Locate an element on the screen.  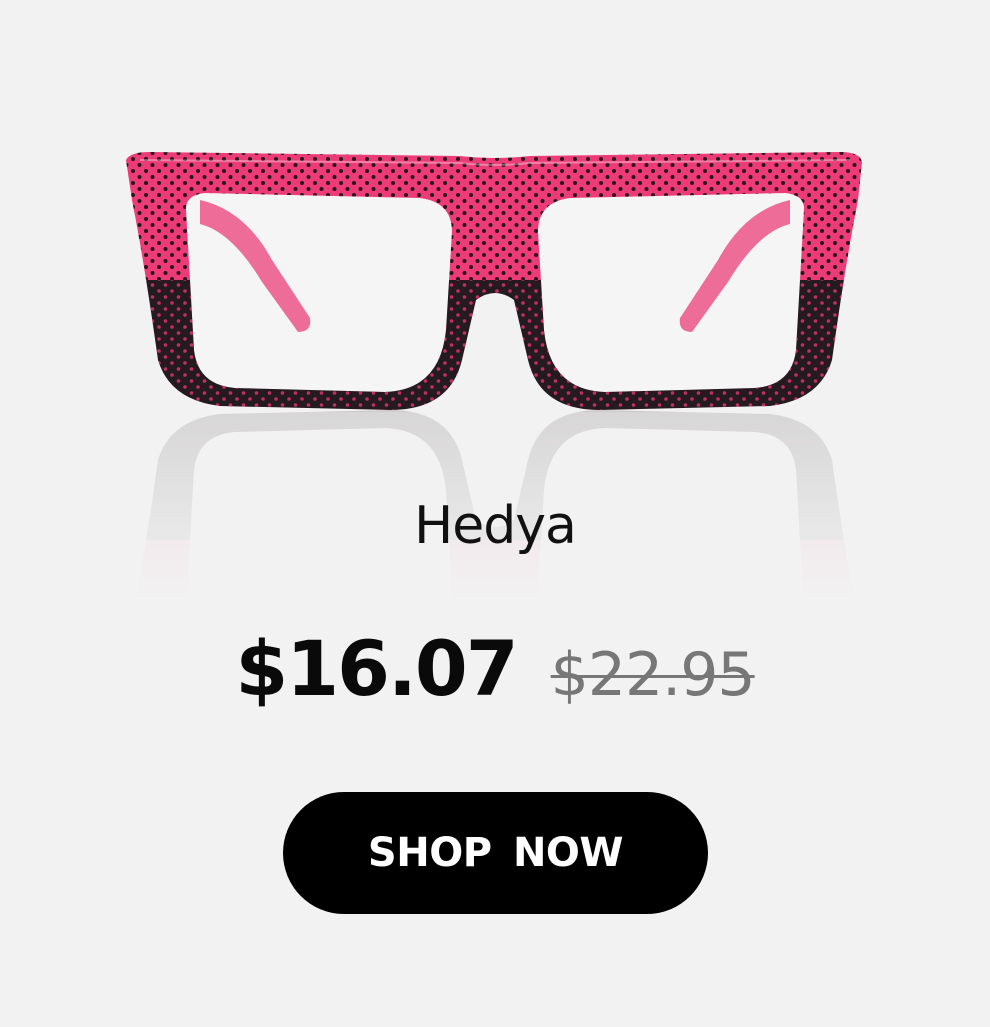
price-row: $16.07 $22.95 is located at coordinates (495, 669).